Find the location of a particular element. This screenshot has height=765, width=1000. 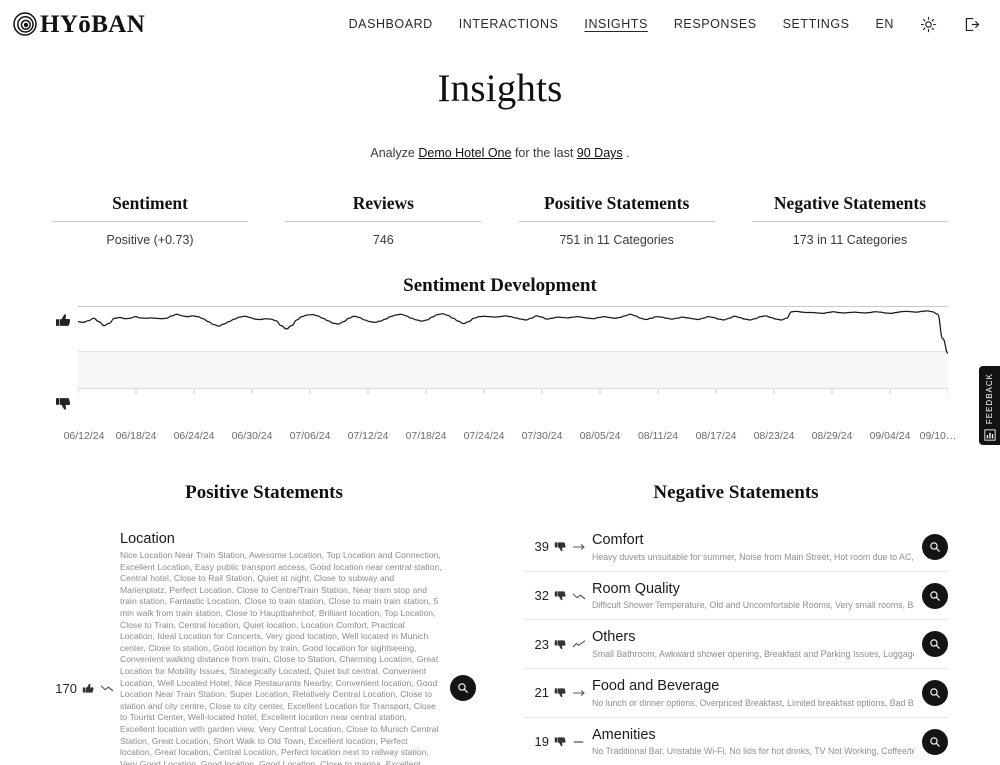

statement-count: 170 is located at coordinates (66, 688).